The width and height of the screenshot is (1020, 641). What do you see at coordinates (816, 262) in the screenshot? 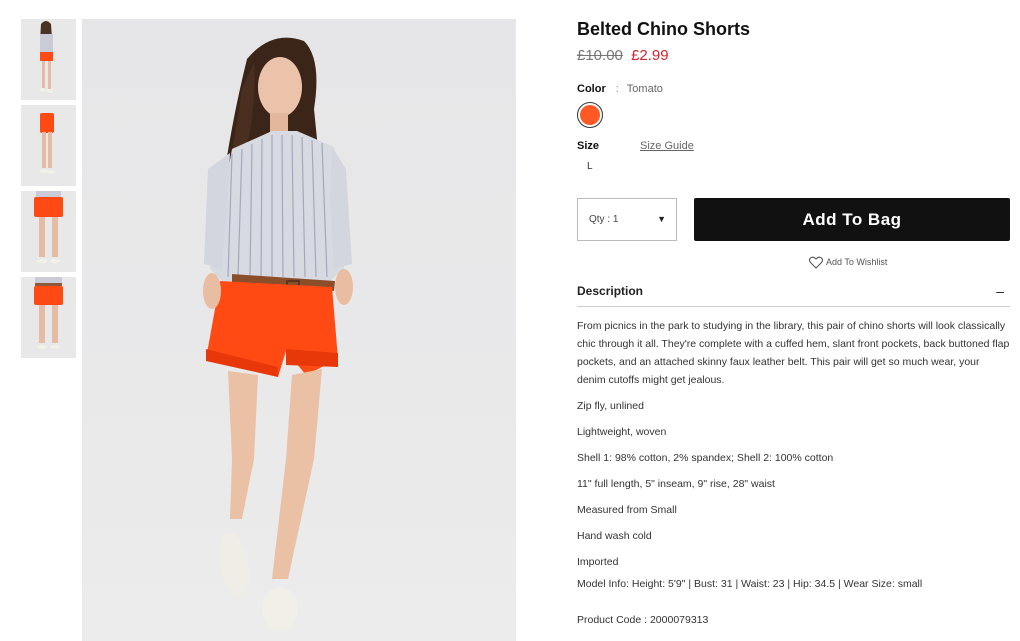
I see `heart-icon` at bounding box center [816, 262].